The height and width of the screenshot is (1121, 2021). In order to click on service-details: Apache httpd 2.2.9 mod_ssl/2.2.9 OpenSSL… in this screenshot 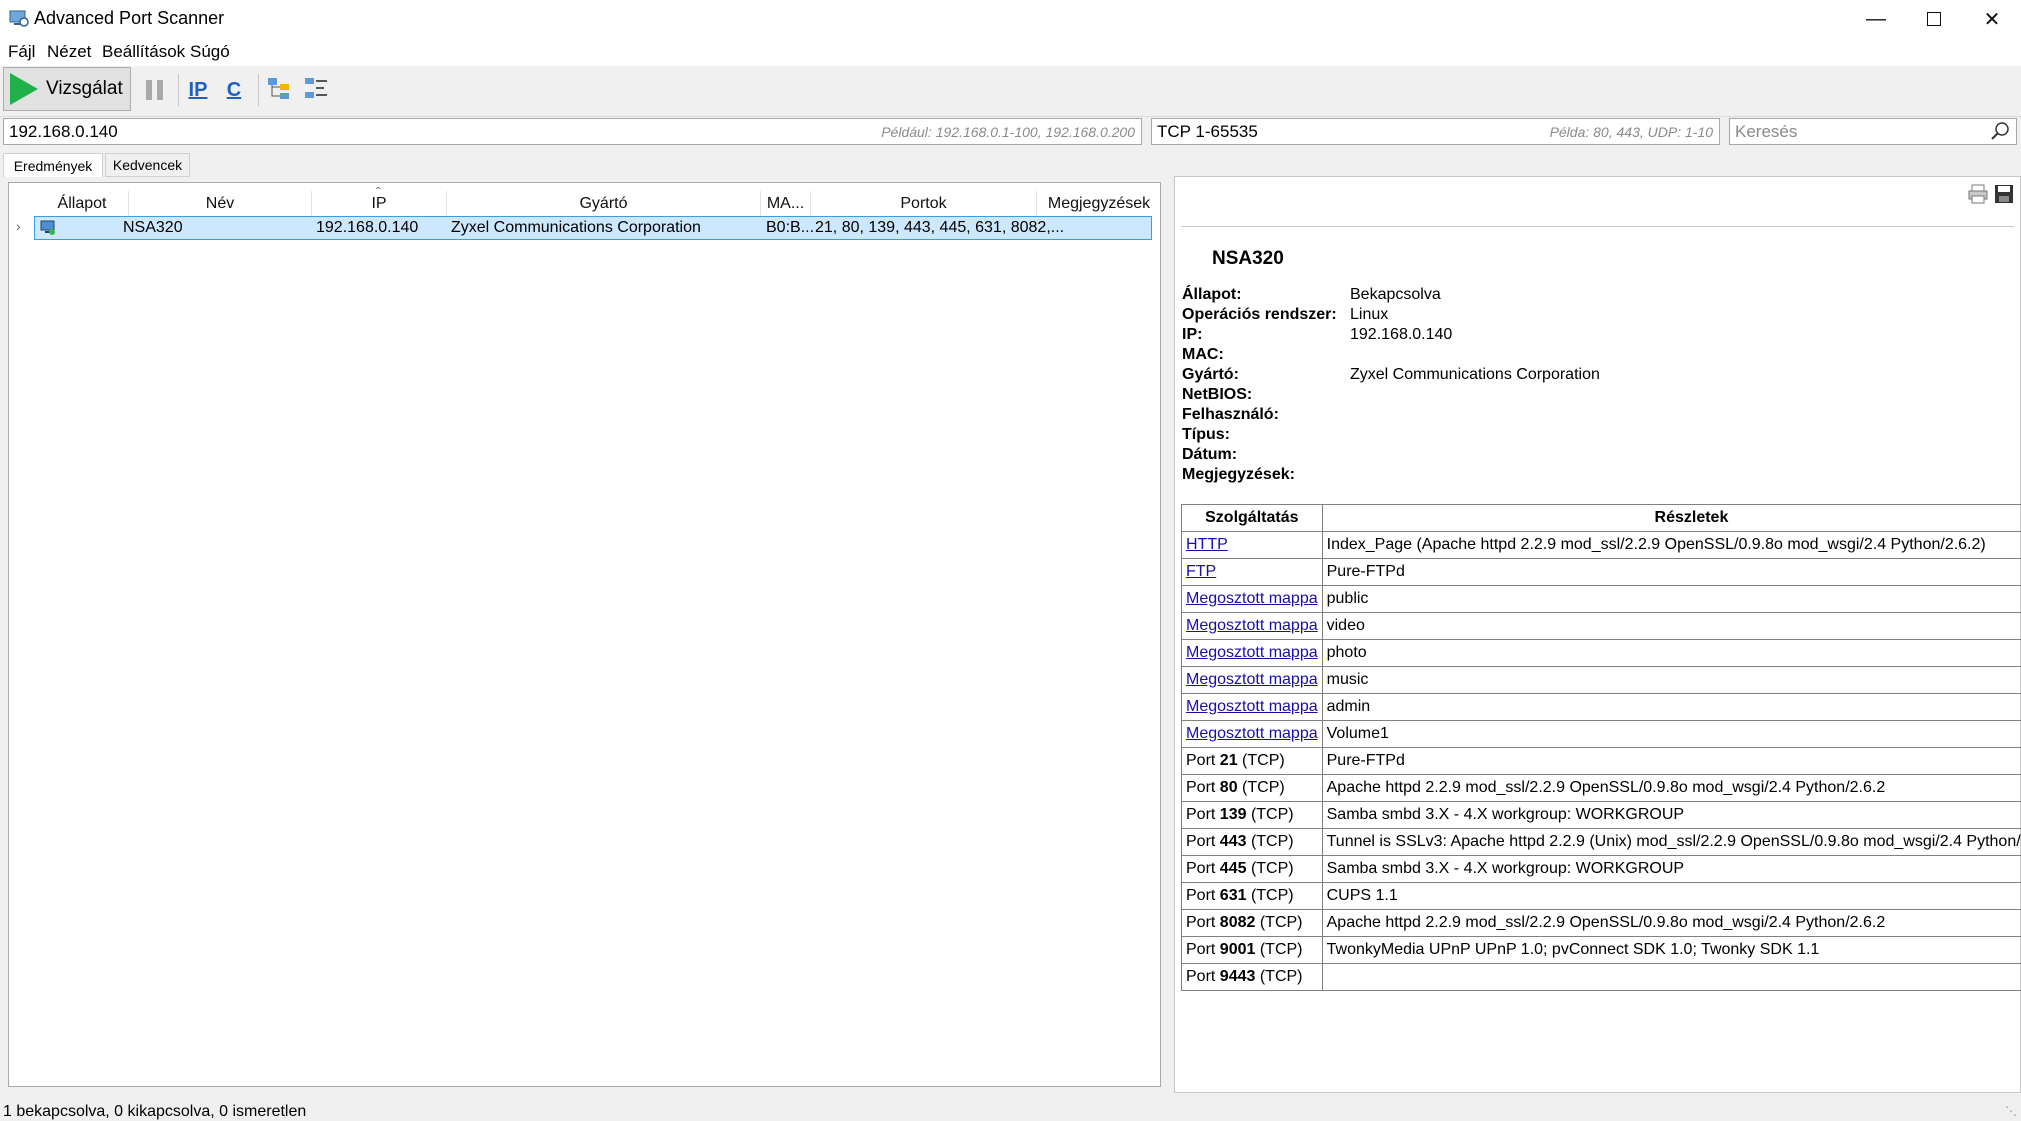, I will do `click(1671, 788)`.